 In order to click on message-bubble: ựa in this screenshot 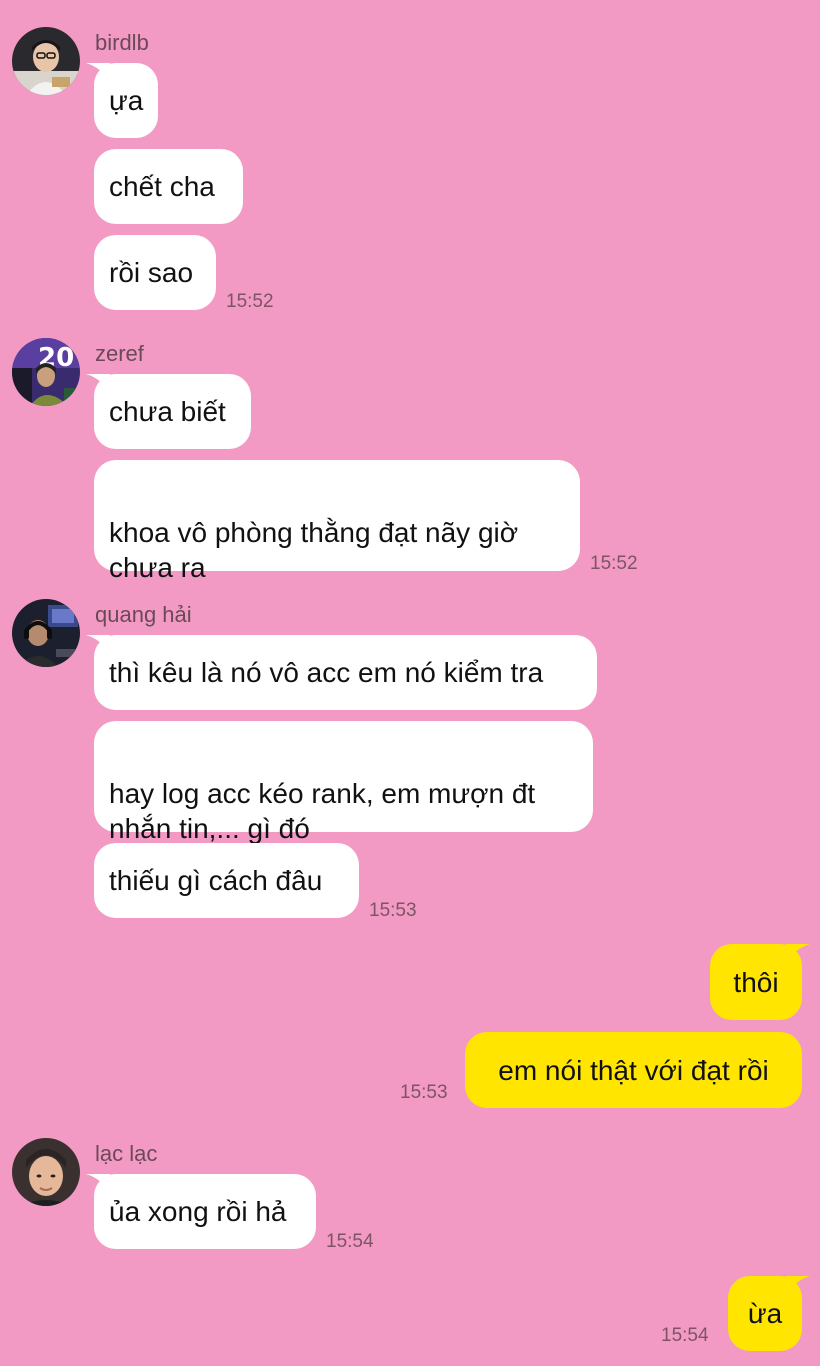, I will do `click(122, 100)`.